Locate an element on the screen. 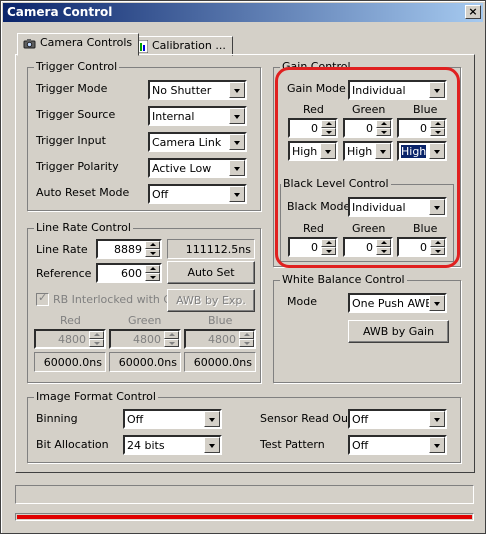 This screenshot has height=534, width=486. trigger-input-label: Trigger Input is located at coordinates (71, 140).